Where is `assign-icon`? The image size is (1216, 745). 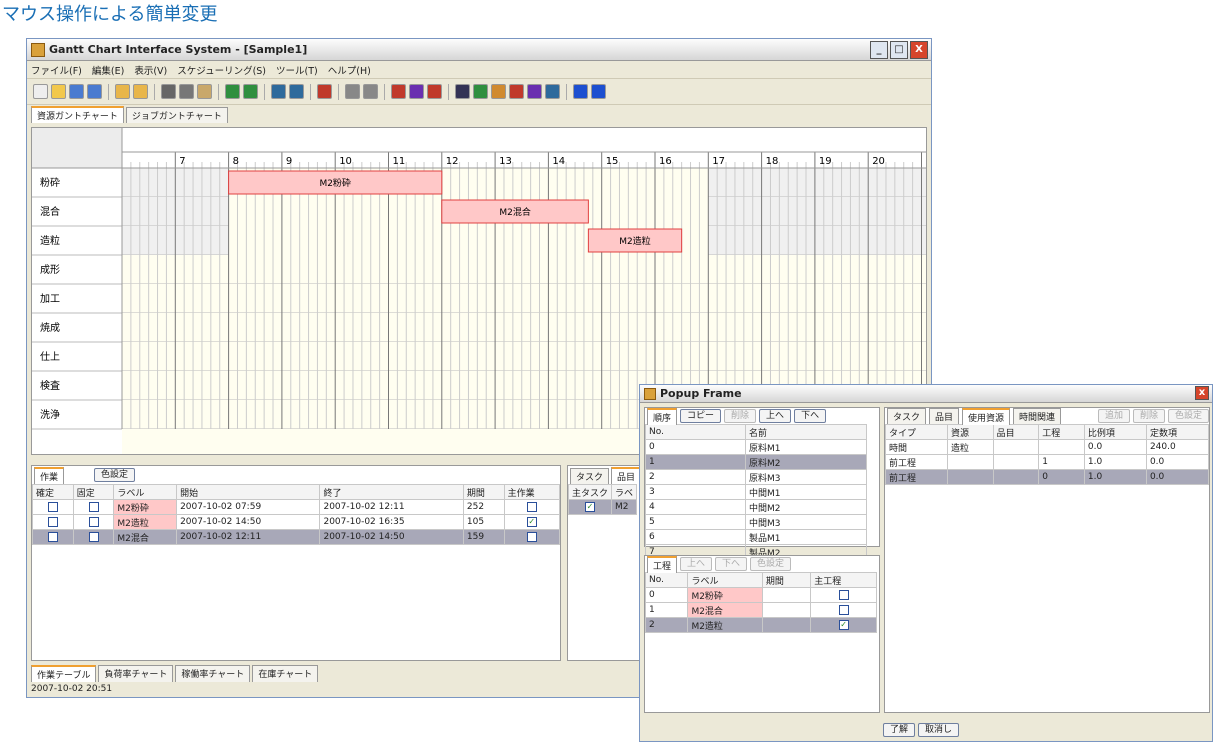
assign-icon is located at coordinates (480, 91).